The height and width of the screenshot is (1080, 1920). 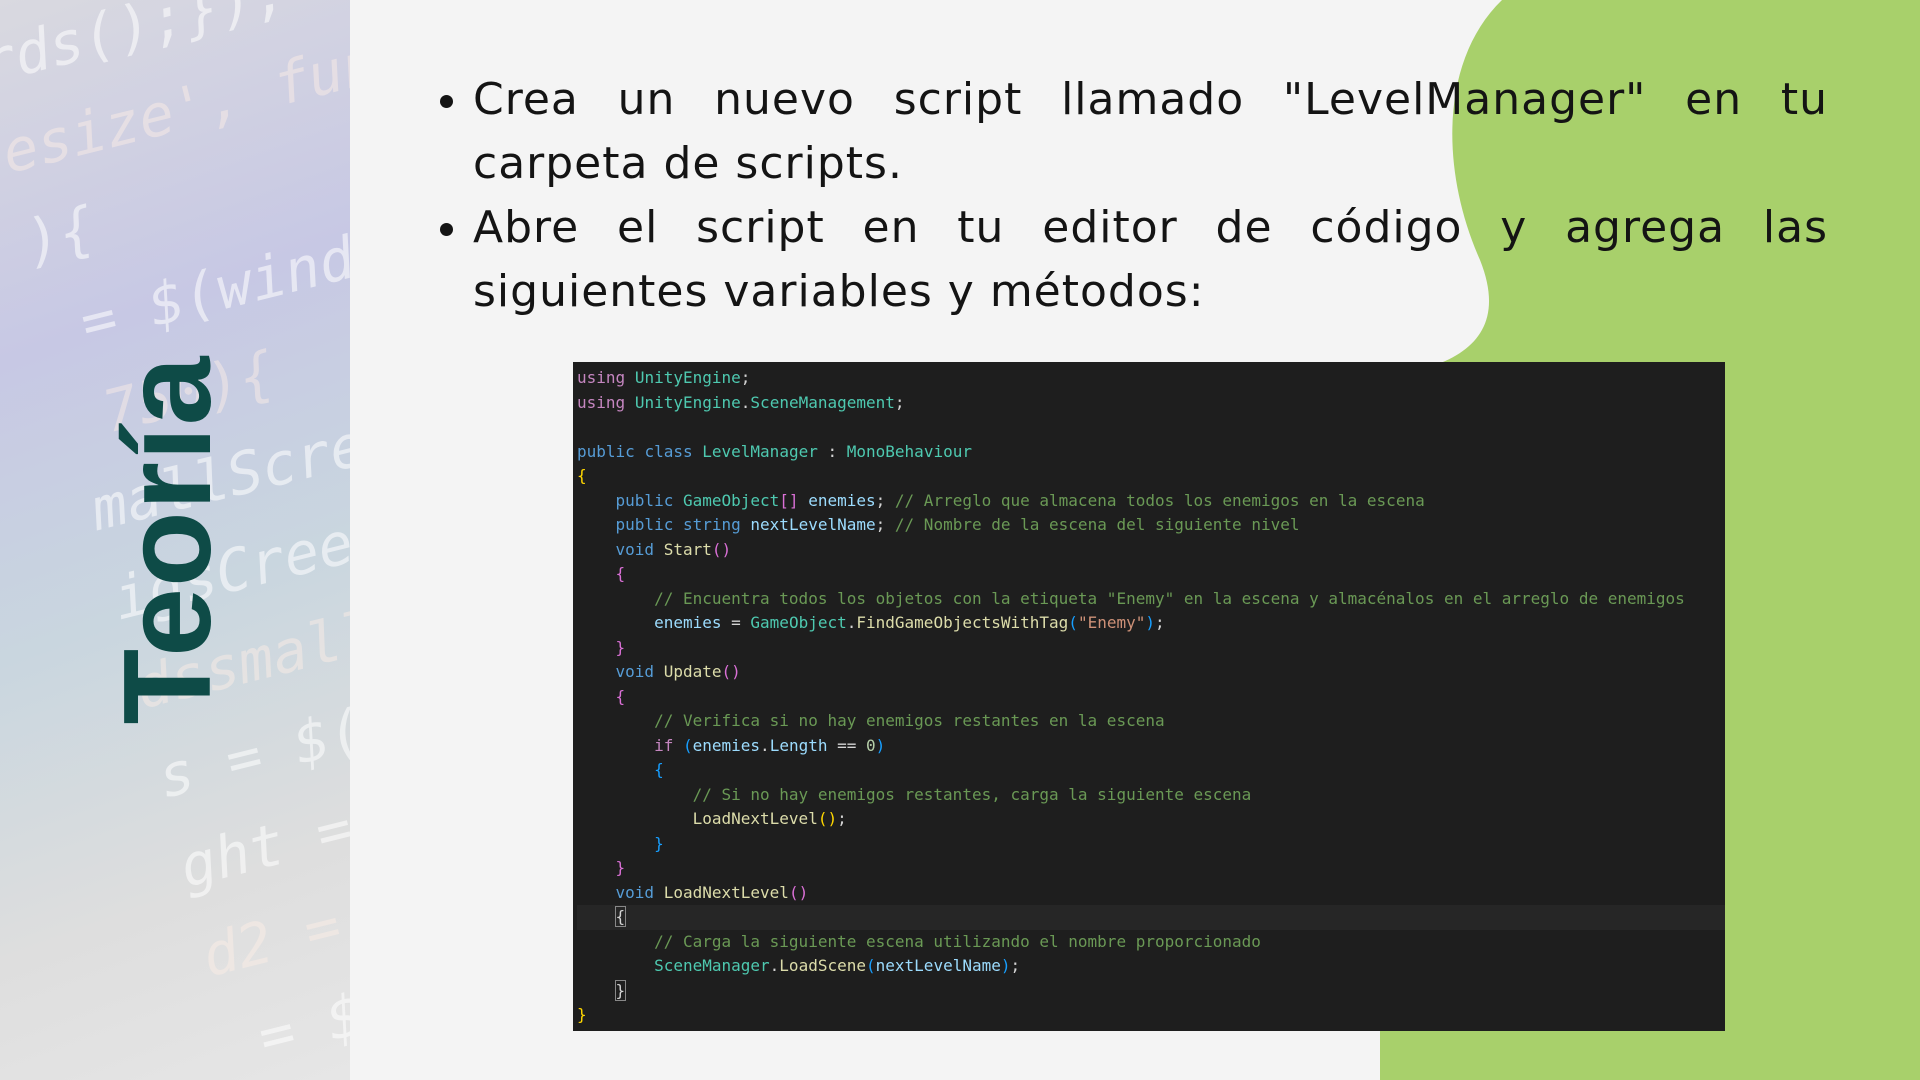 I want to click on code-token: Update, so click(x=692, y=671).